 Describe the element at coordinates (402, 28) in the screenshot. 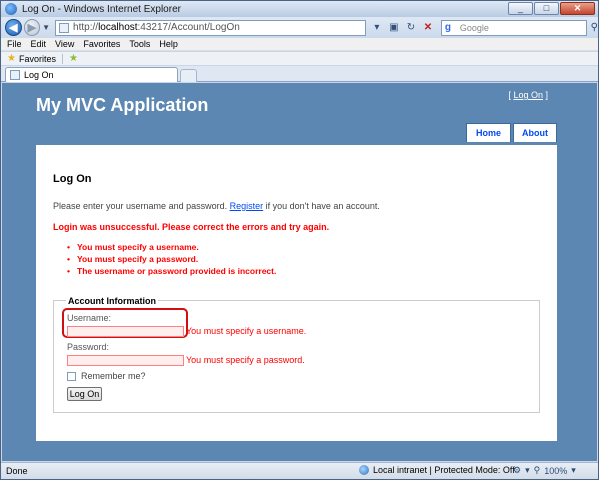

I see `address-tools: ▾ ▣ ↻ ✕` at that location.